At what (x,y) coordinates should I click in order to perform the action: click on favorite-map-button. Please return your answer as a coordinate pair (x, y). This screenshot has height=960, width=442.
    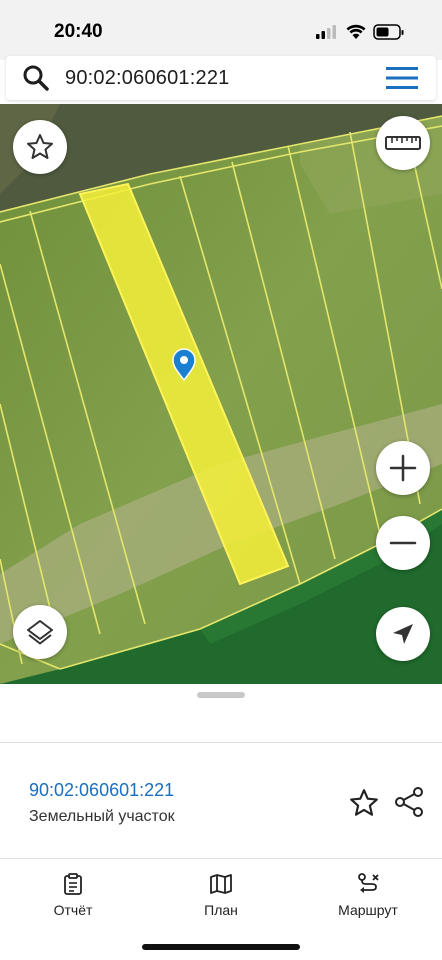
    Looking at the image, I should click on (40, 147).